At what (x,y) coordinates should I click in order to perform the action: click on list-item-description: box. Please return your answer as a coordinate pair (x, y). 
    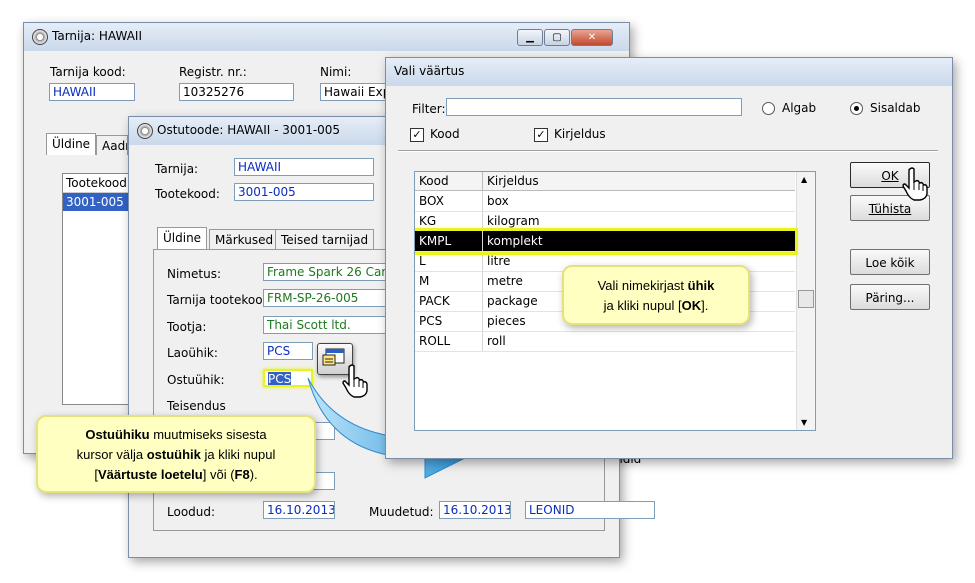
    Looking at the image, I should click on (498, 201).